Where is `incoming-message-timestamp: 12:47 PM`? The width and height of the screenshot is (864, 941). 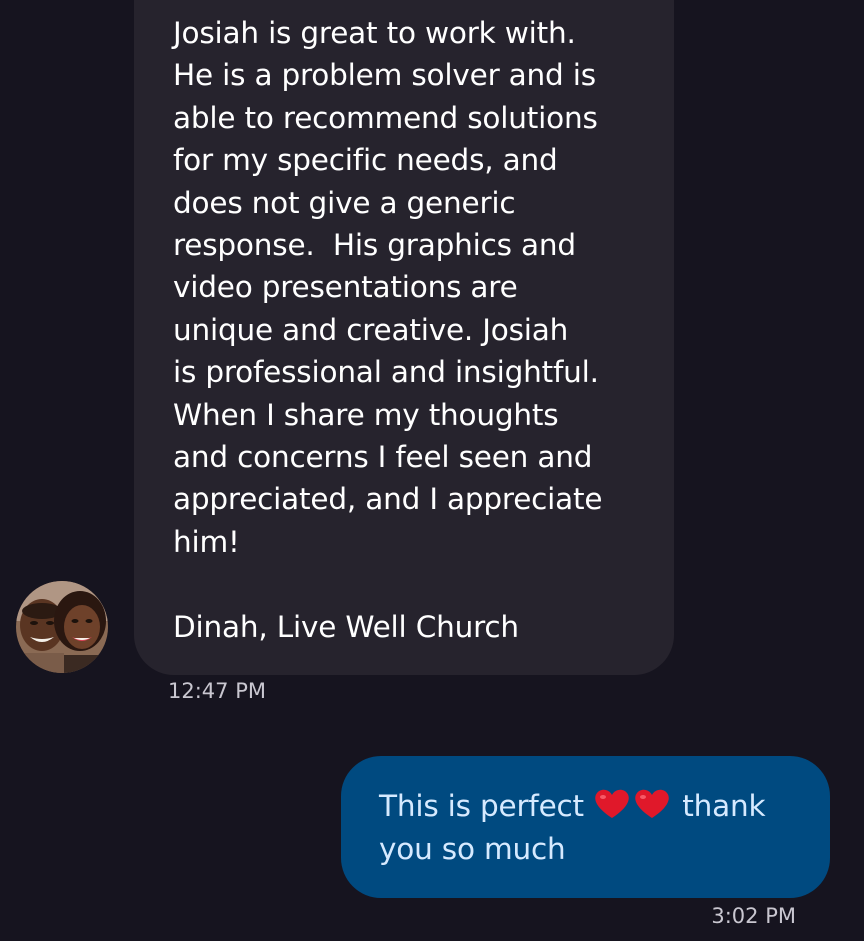 incoming-message-timestamp: 12:47 PM is located at coordinates (217, 691).